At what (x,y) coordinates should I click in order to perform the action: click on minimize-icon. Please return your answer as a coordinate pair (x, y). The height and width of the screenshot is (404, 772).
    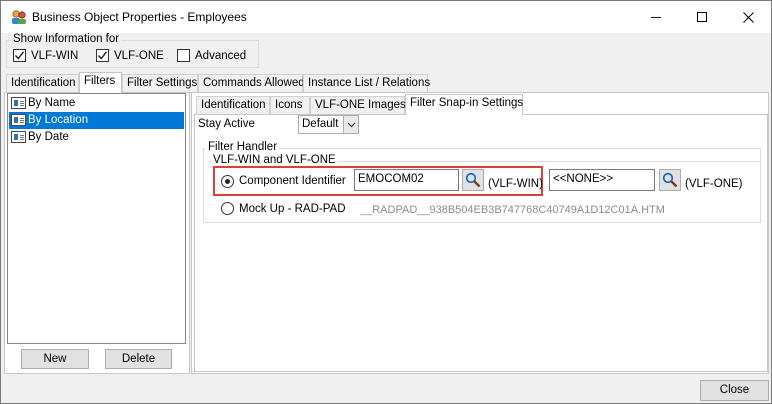
    Looking at the image, I should click on (656, 17).